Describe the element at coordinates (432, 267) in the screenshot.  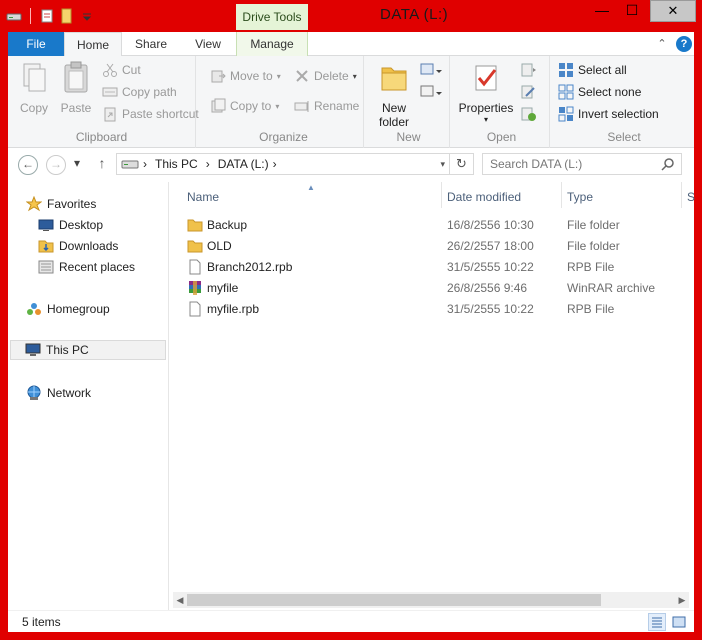
I see `table-row: Branch2012.rpb 31/5/2555 10:22 RPB File` at that location.